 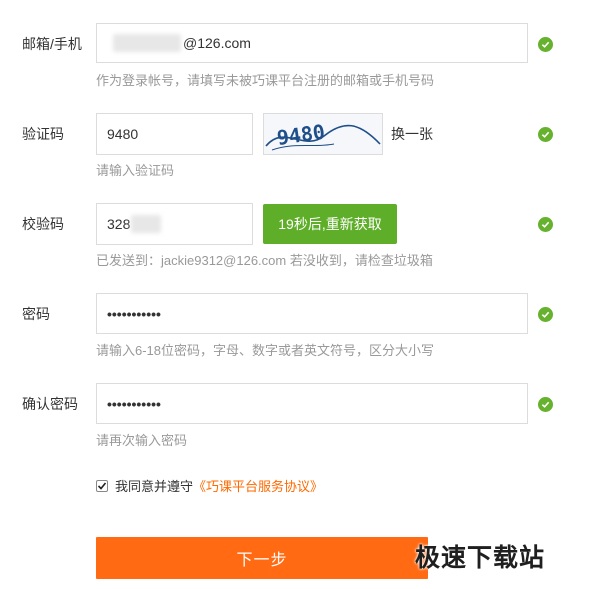 What do you see at coordinates (43, 134) in the screenshot?
I see `captcha-label: 验证码` at bounding box center [43, 134].